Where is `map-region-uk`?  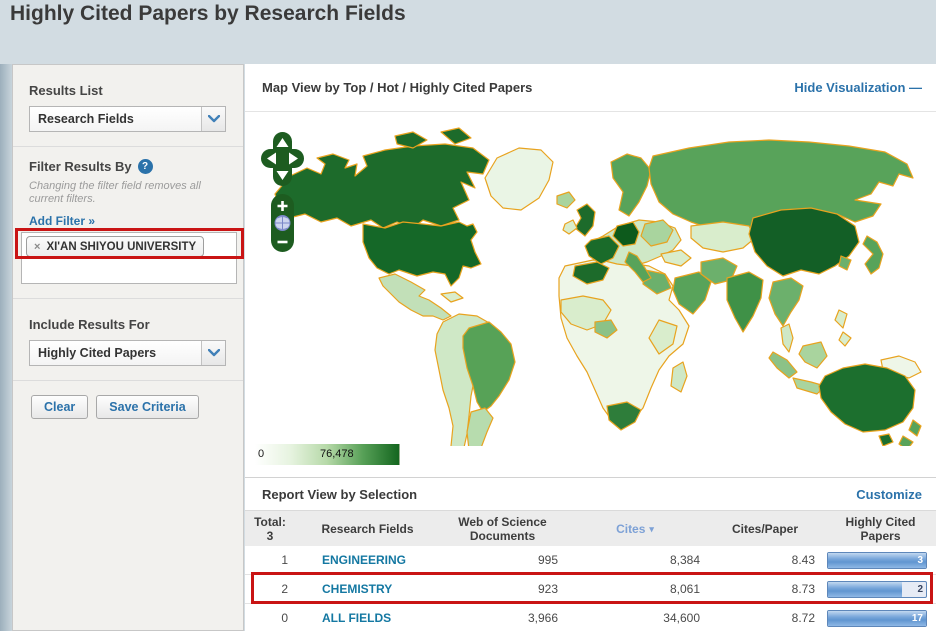 map-region-uk is located at coordinates (585, 220).